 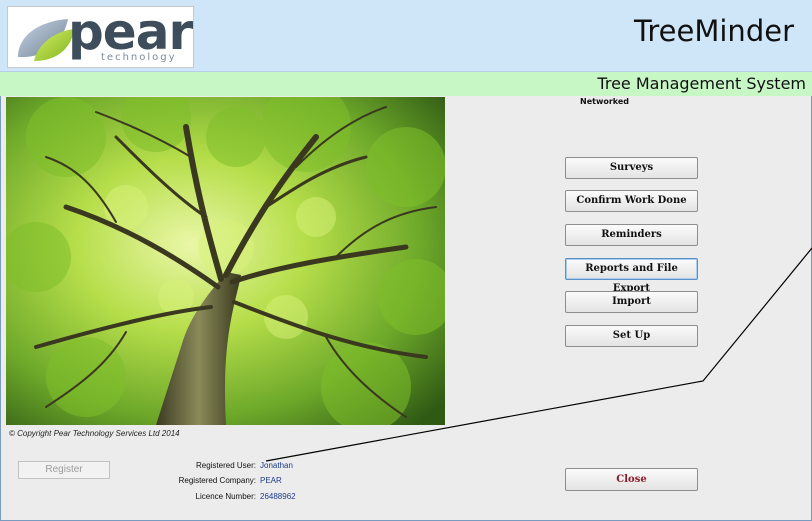 What do you see at coordinates (631, 276) in the screenshot?
I see `reports-and-file-export-button: Reports and File Export` at bounding box center [631, 276].